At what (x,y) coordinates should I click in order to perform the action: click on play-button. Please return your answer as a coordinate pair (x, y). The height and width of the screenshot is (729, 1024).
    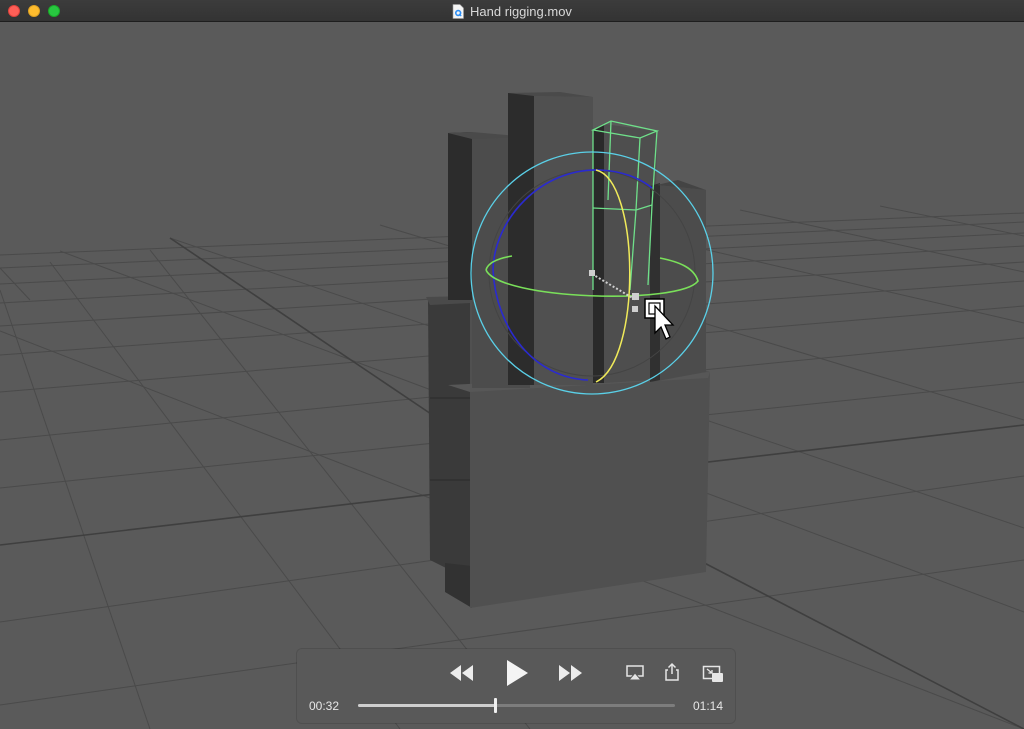
    Looking at the image, I should click on (517, 673).